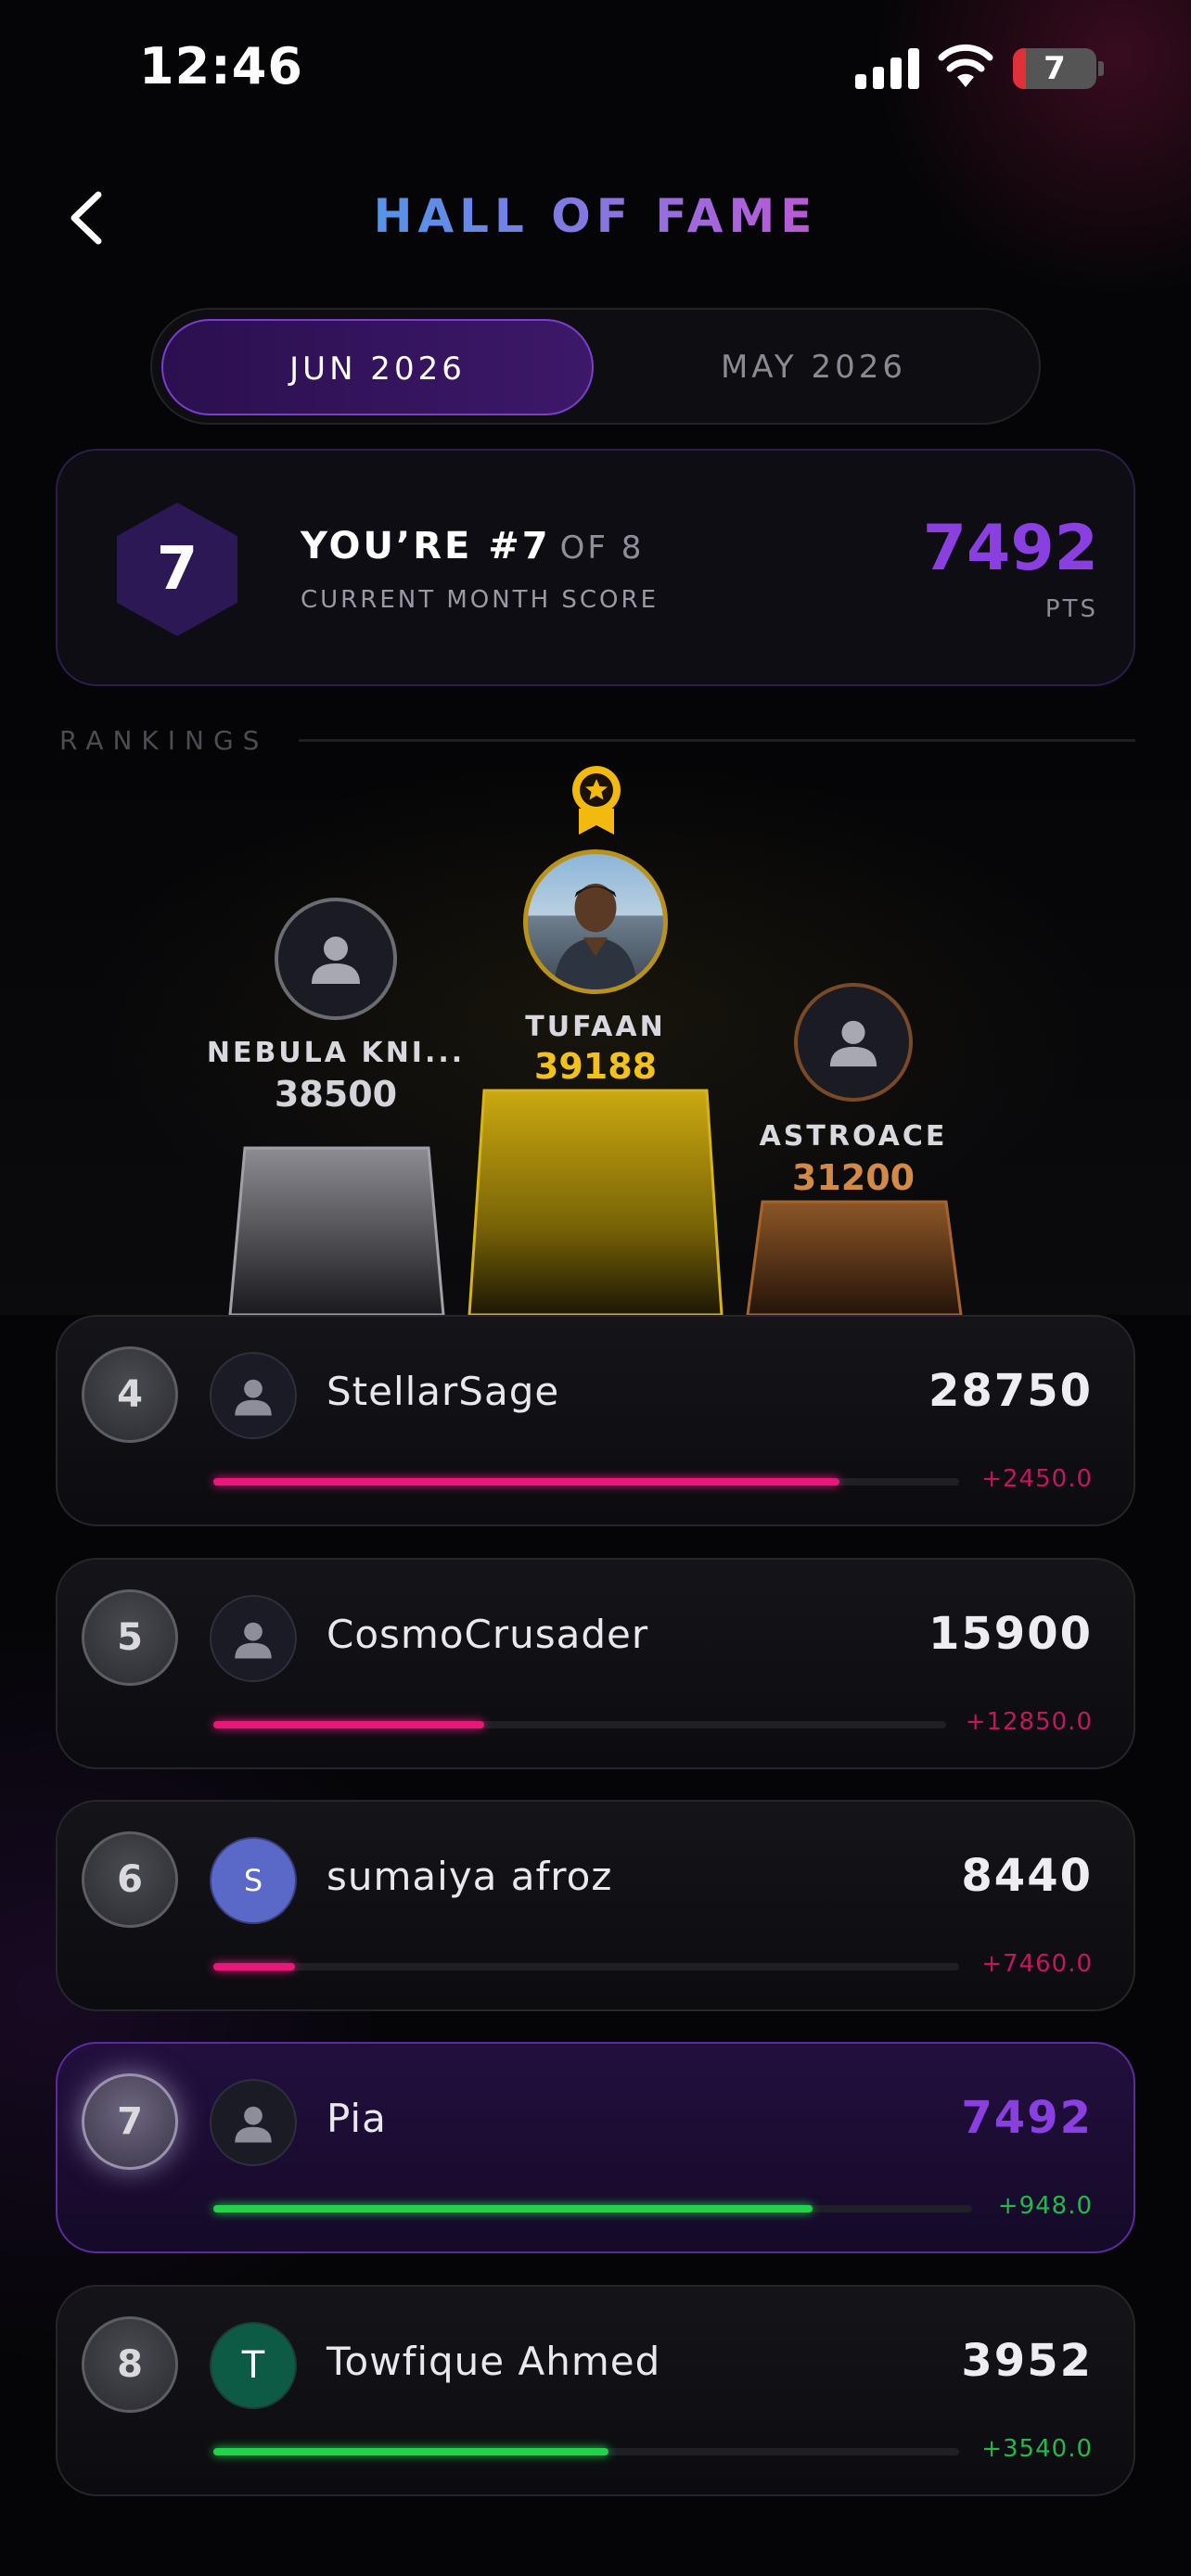 The width and height of the screenshot is (1191, 2576). I want to click on score-delta: +12850.0, so click(1029, 1722).